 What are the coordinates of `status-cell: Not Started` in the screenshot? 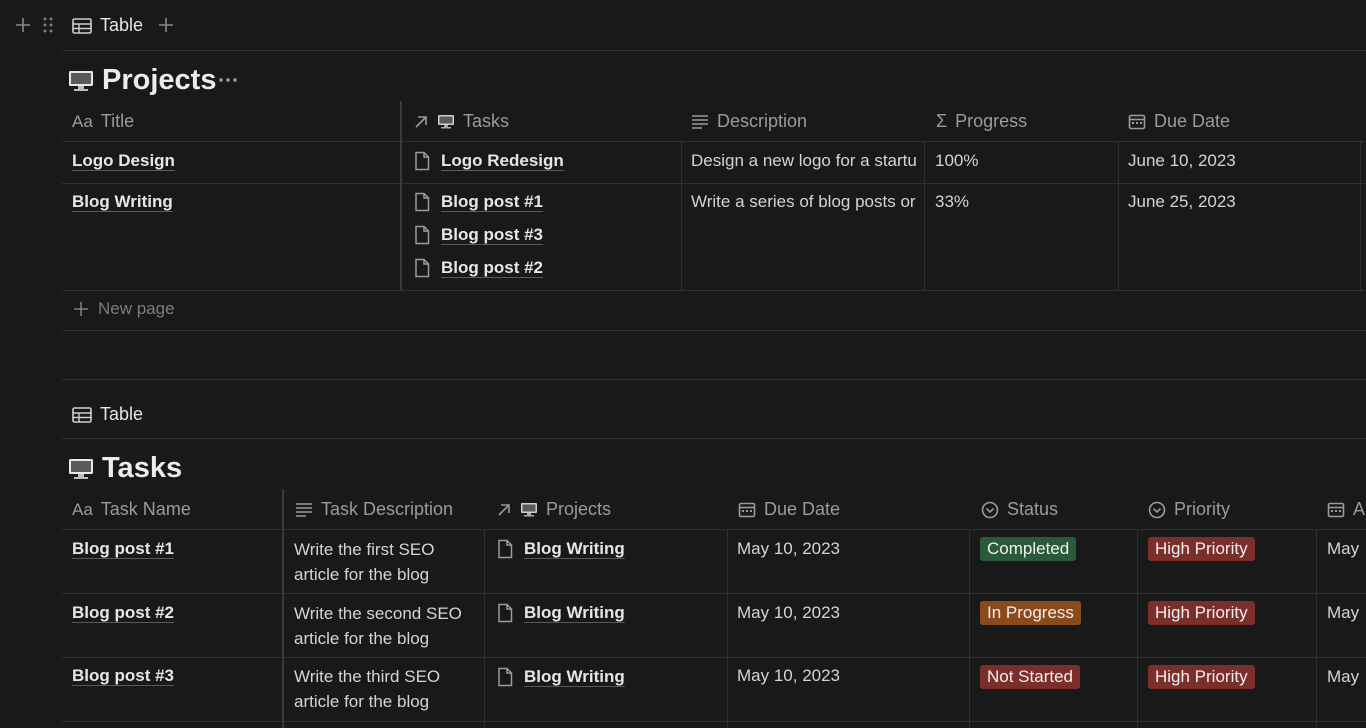 It's located at (1030, 677).